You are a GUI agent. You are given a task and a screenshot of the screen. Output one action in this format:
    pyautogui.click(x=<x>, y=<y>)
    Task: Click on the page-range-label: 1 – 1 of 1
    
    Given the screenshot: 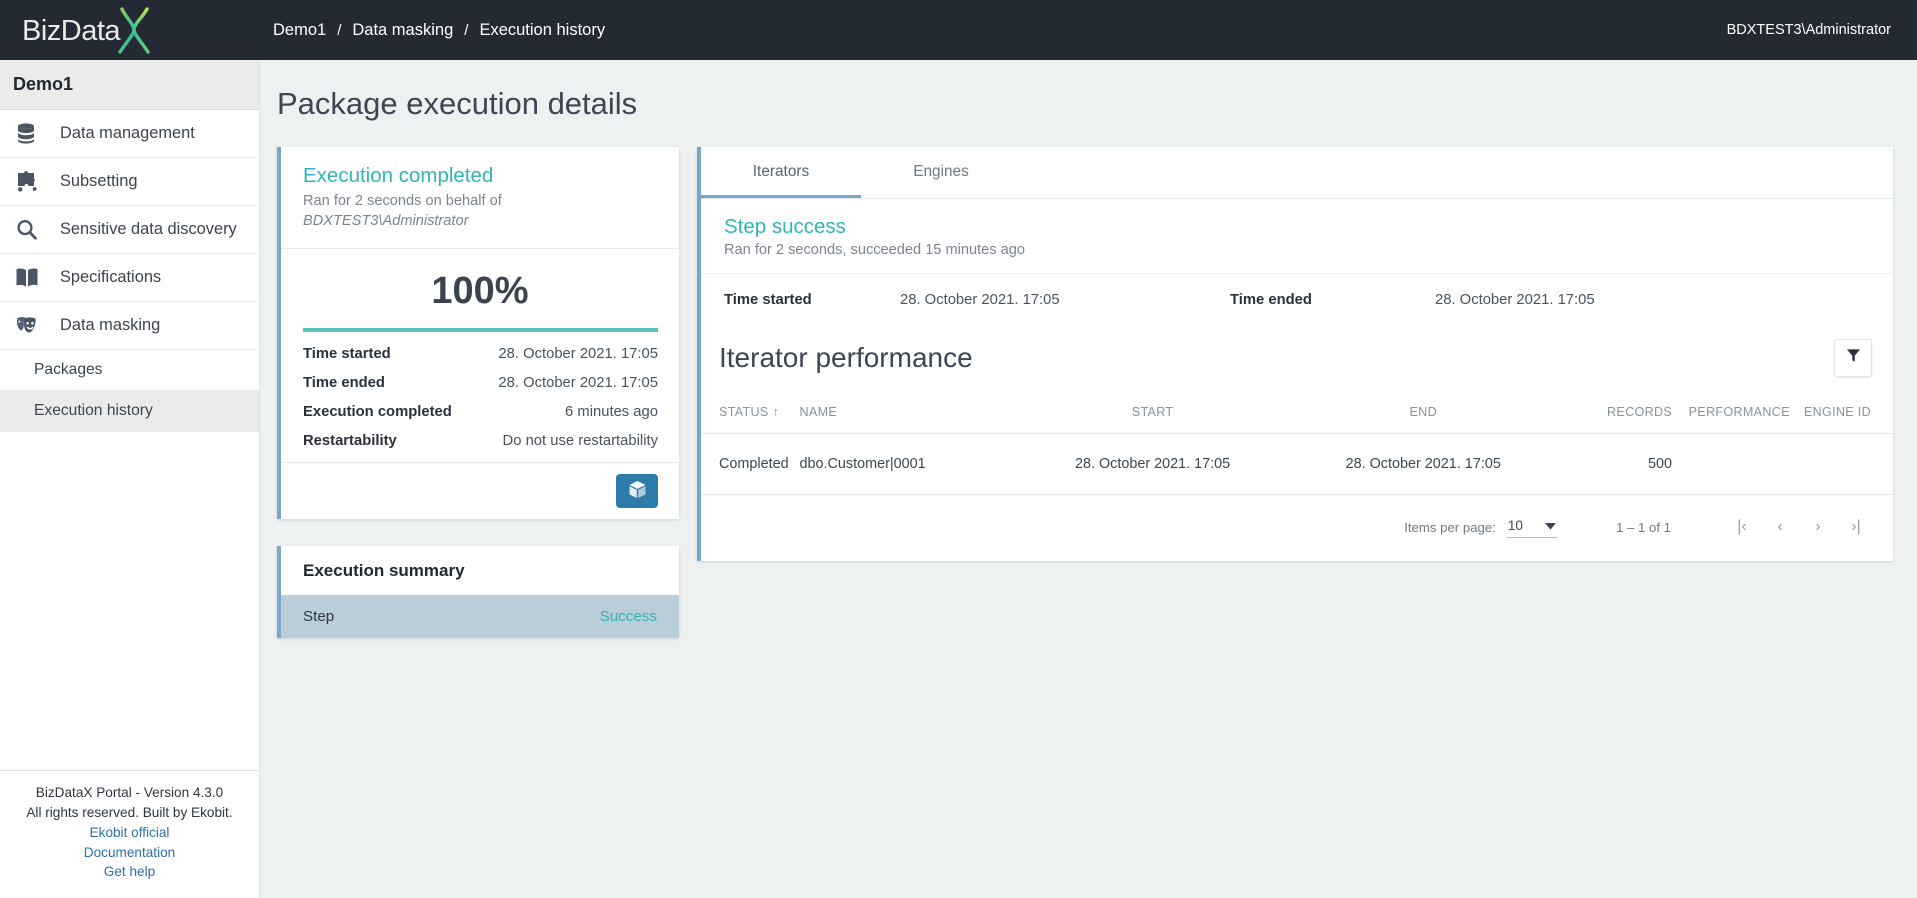 What is the action you would take?
    pyautogui.click(x=1643, y=527)
    